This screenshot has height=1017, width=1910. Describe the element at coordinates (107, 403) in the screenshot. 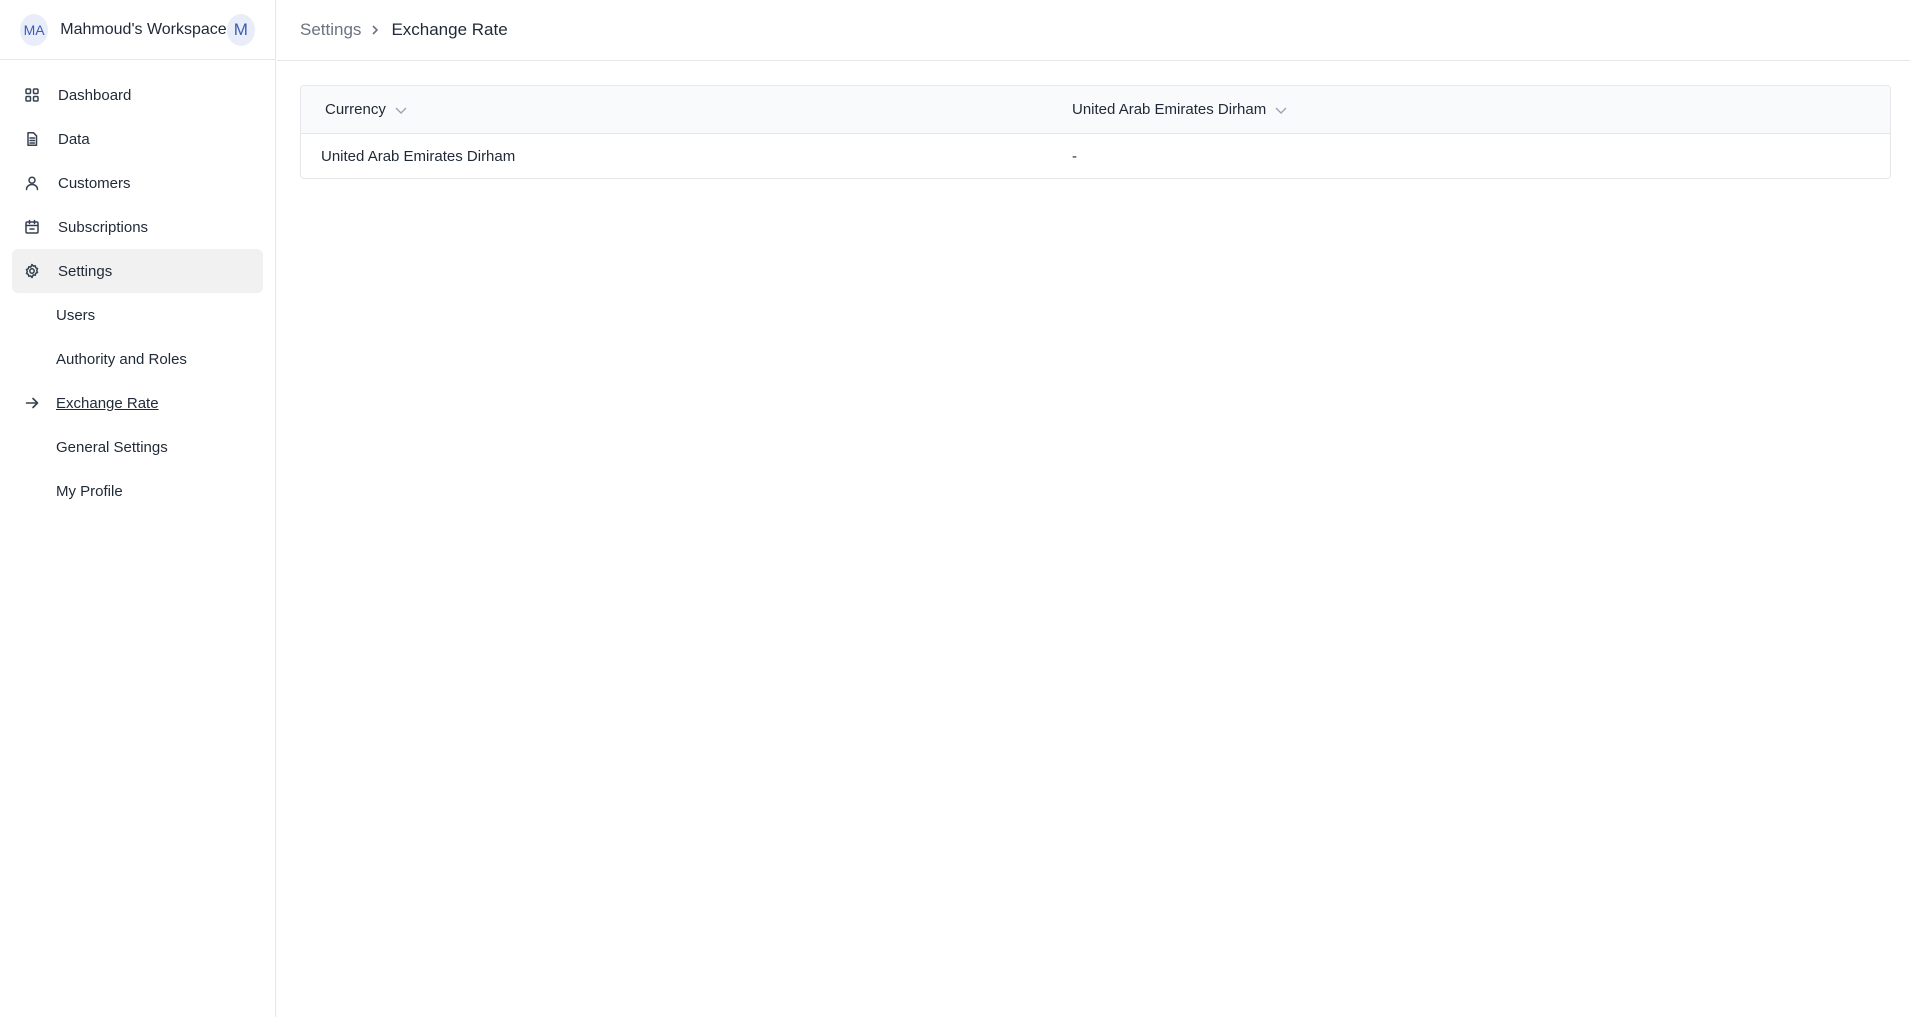

I see `sidebar-subitem-label: Exchange Rate` at that location.